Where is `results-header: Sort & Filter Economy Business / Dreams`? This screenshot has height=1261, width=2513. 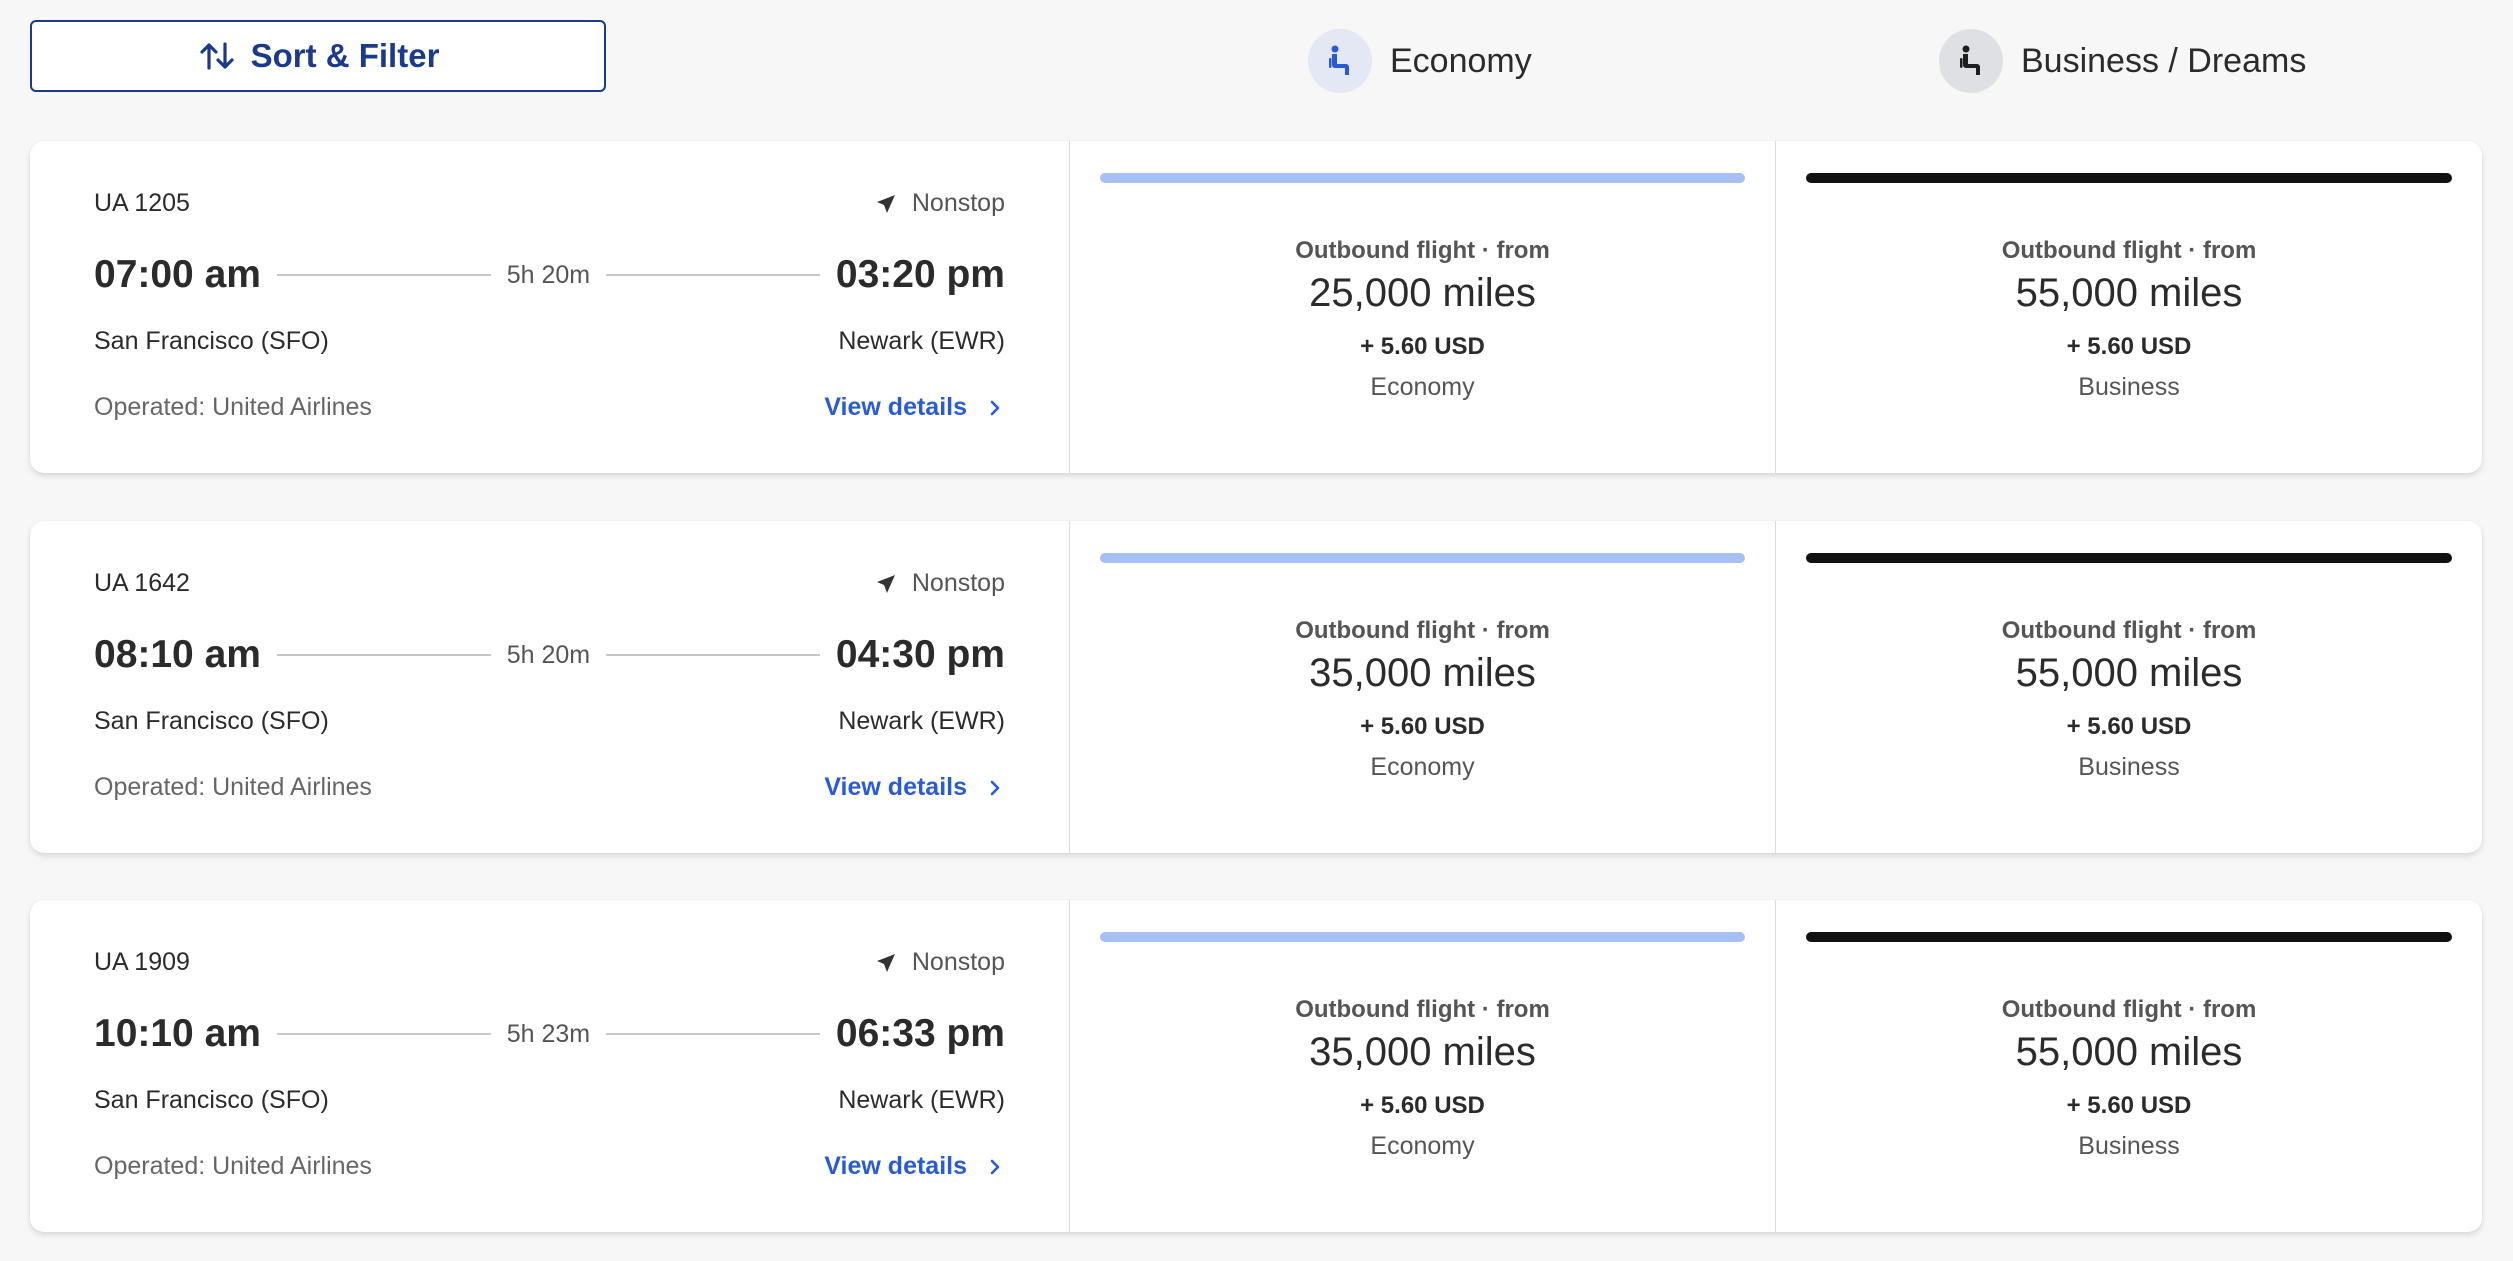
results-header: Sort & Filter Economy Business / Dreams is located at coordinates (1256, 70).